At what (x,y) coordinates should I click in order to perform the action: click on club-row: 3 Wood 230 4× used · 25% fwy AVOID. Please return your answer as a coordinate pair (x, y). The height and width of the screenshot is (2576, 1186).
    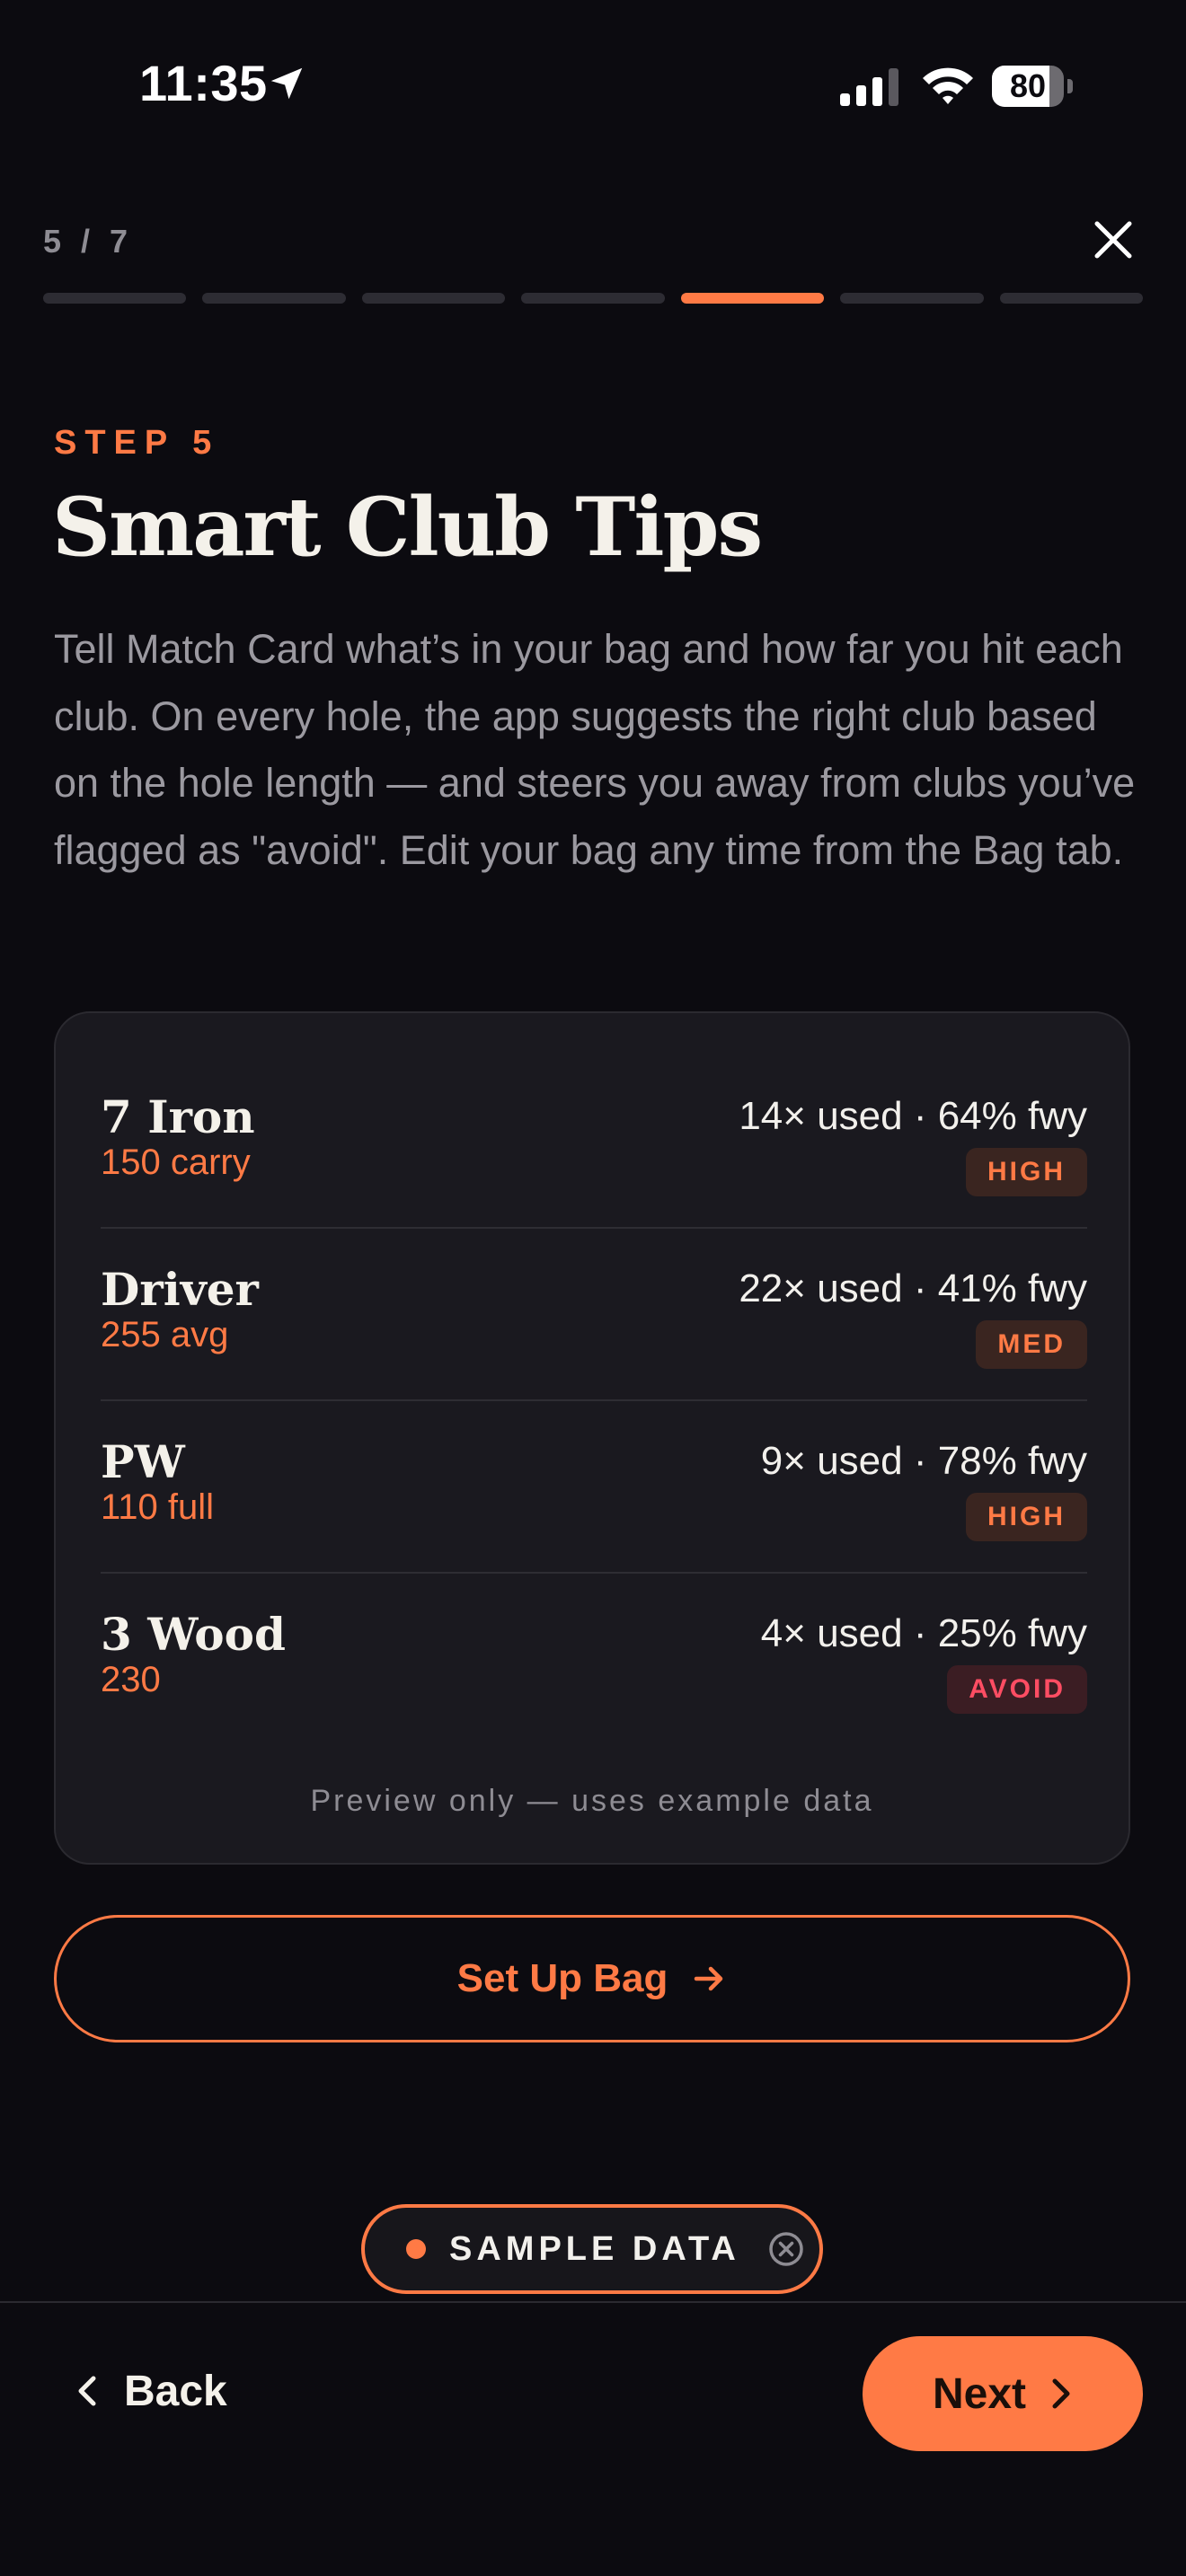
    Looking at the image, I should click on (594, 1660).